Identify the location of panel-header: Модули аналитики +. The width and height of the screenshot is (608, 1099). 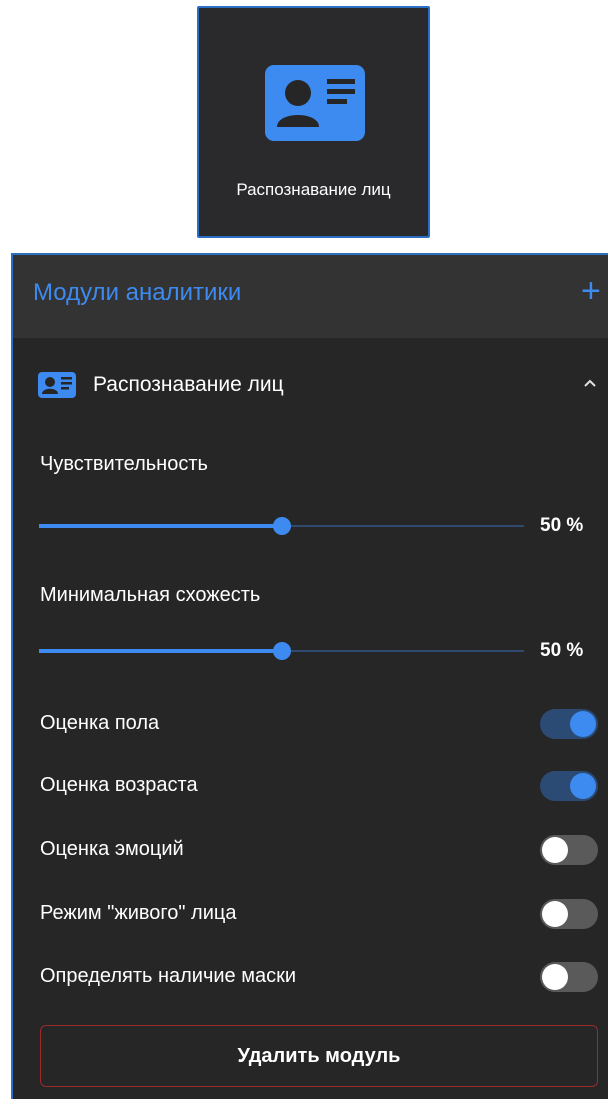
(310, 296).